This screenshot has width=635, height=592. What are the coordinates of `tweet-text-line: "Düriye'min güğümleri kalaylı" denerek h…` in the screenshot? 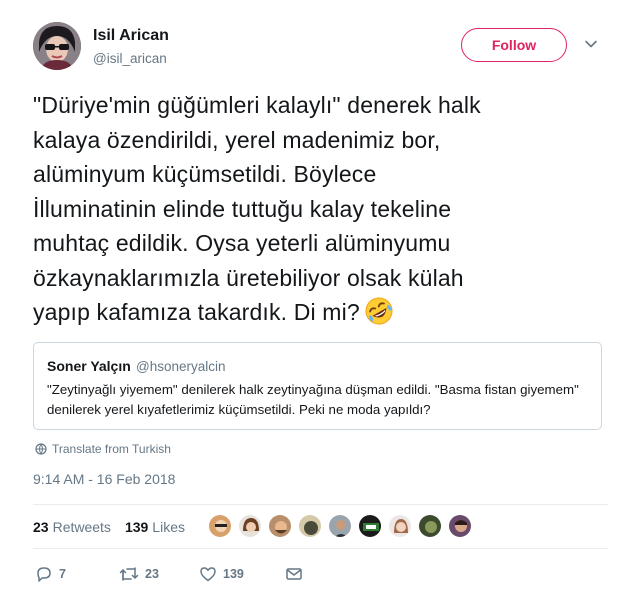 It's located at (257, 105).